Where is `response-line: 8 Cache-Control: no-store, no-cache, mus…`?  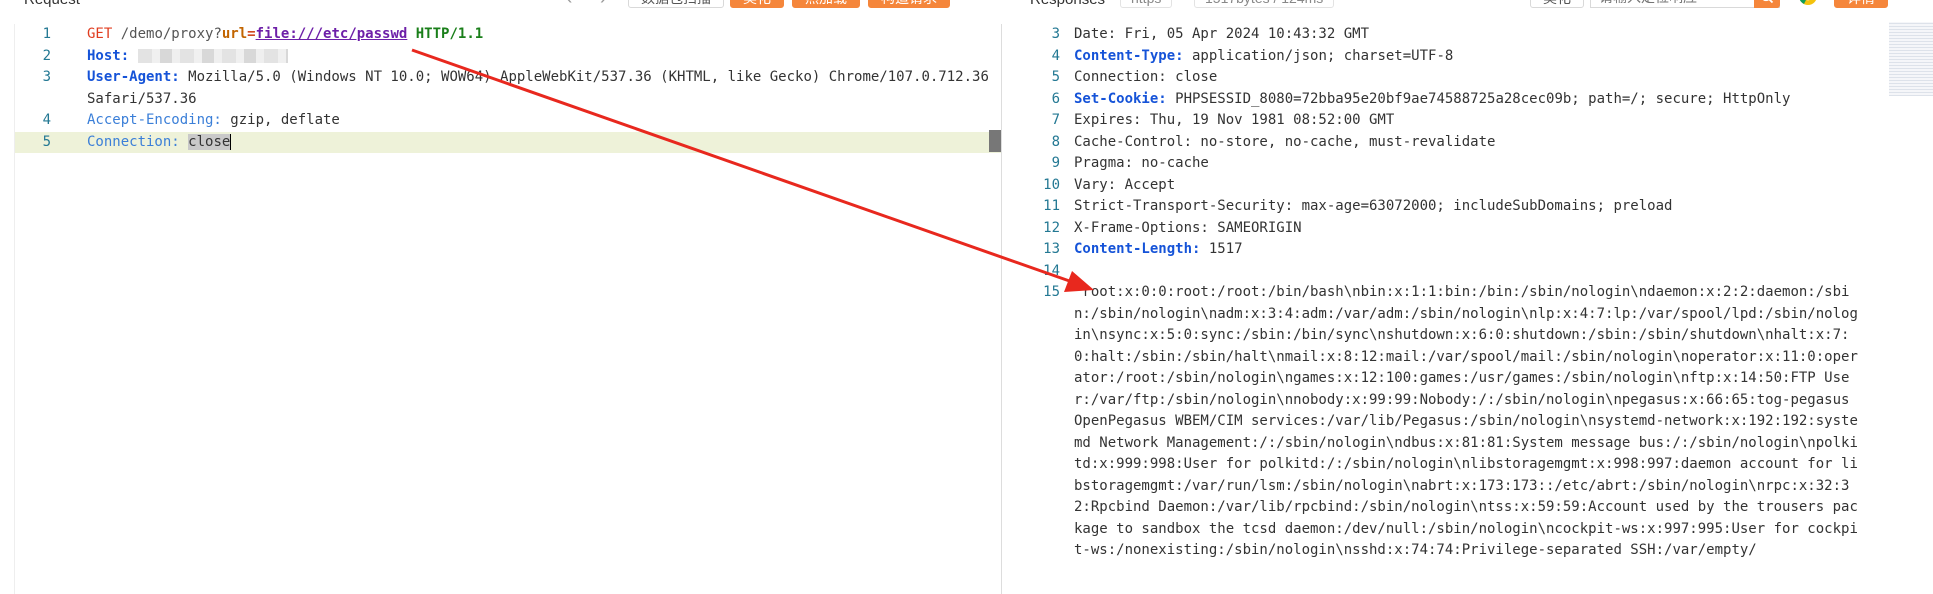 response-line: 8 Cache-Control: no-store, no-cache, mus… is located at coordinates (1452, 143).